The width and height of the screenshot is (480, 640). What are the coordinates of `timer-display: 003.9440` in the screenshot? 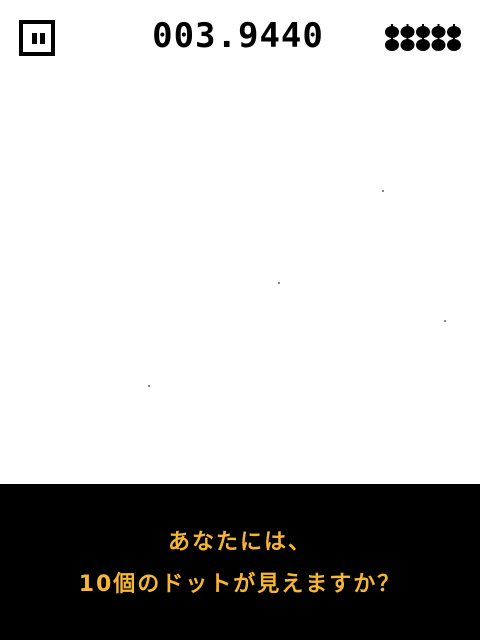 It's located at (238, 36).